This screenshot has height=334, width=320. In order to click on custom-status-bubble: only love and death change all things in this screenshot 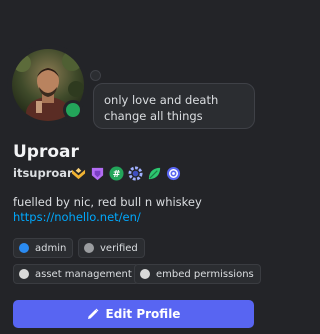, I will do `click(174, 106)`.